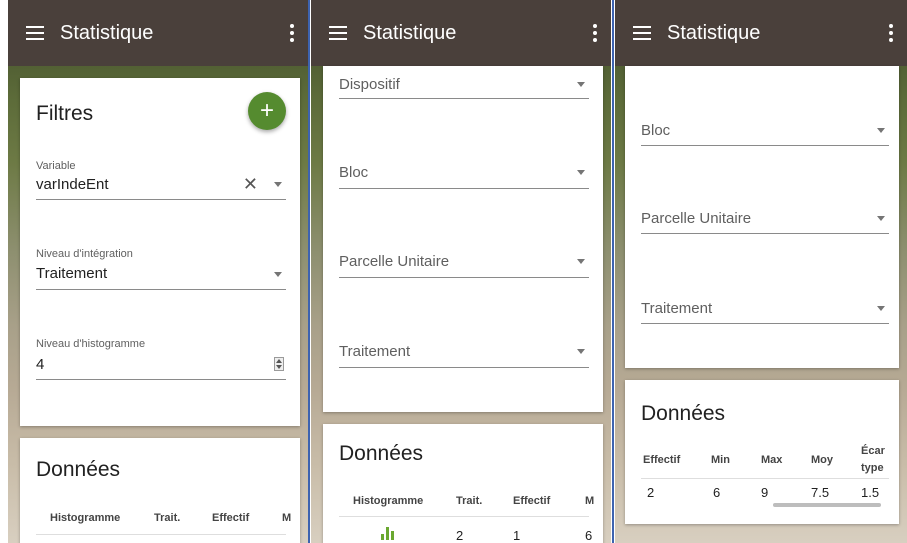 The height and width of the screenshot is (543, 907). I want to click on variable-label: Variable, so click(56, 166).